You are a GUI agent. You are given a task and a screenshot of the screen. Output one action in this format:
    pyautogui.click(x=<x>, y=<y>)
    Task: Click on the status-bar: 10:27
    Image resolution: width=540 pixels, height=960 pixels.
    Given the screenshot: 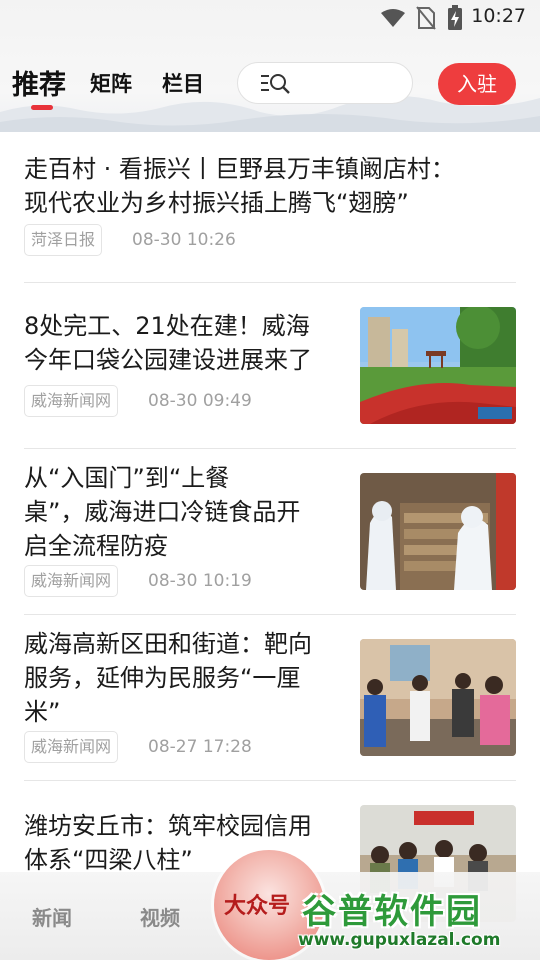 What is the action you would take?
    pyautogui.click(x=270, y=18)
    